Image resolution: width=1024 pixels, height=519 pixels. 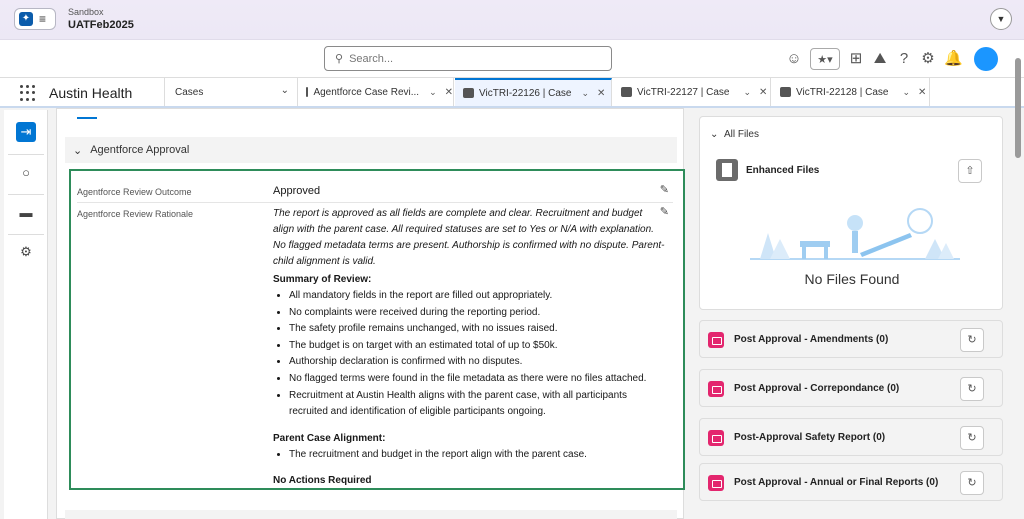 I want to click on actions-heading: No Actions Required, so click(x=322, y=481).